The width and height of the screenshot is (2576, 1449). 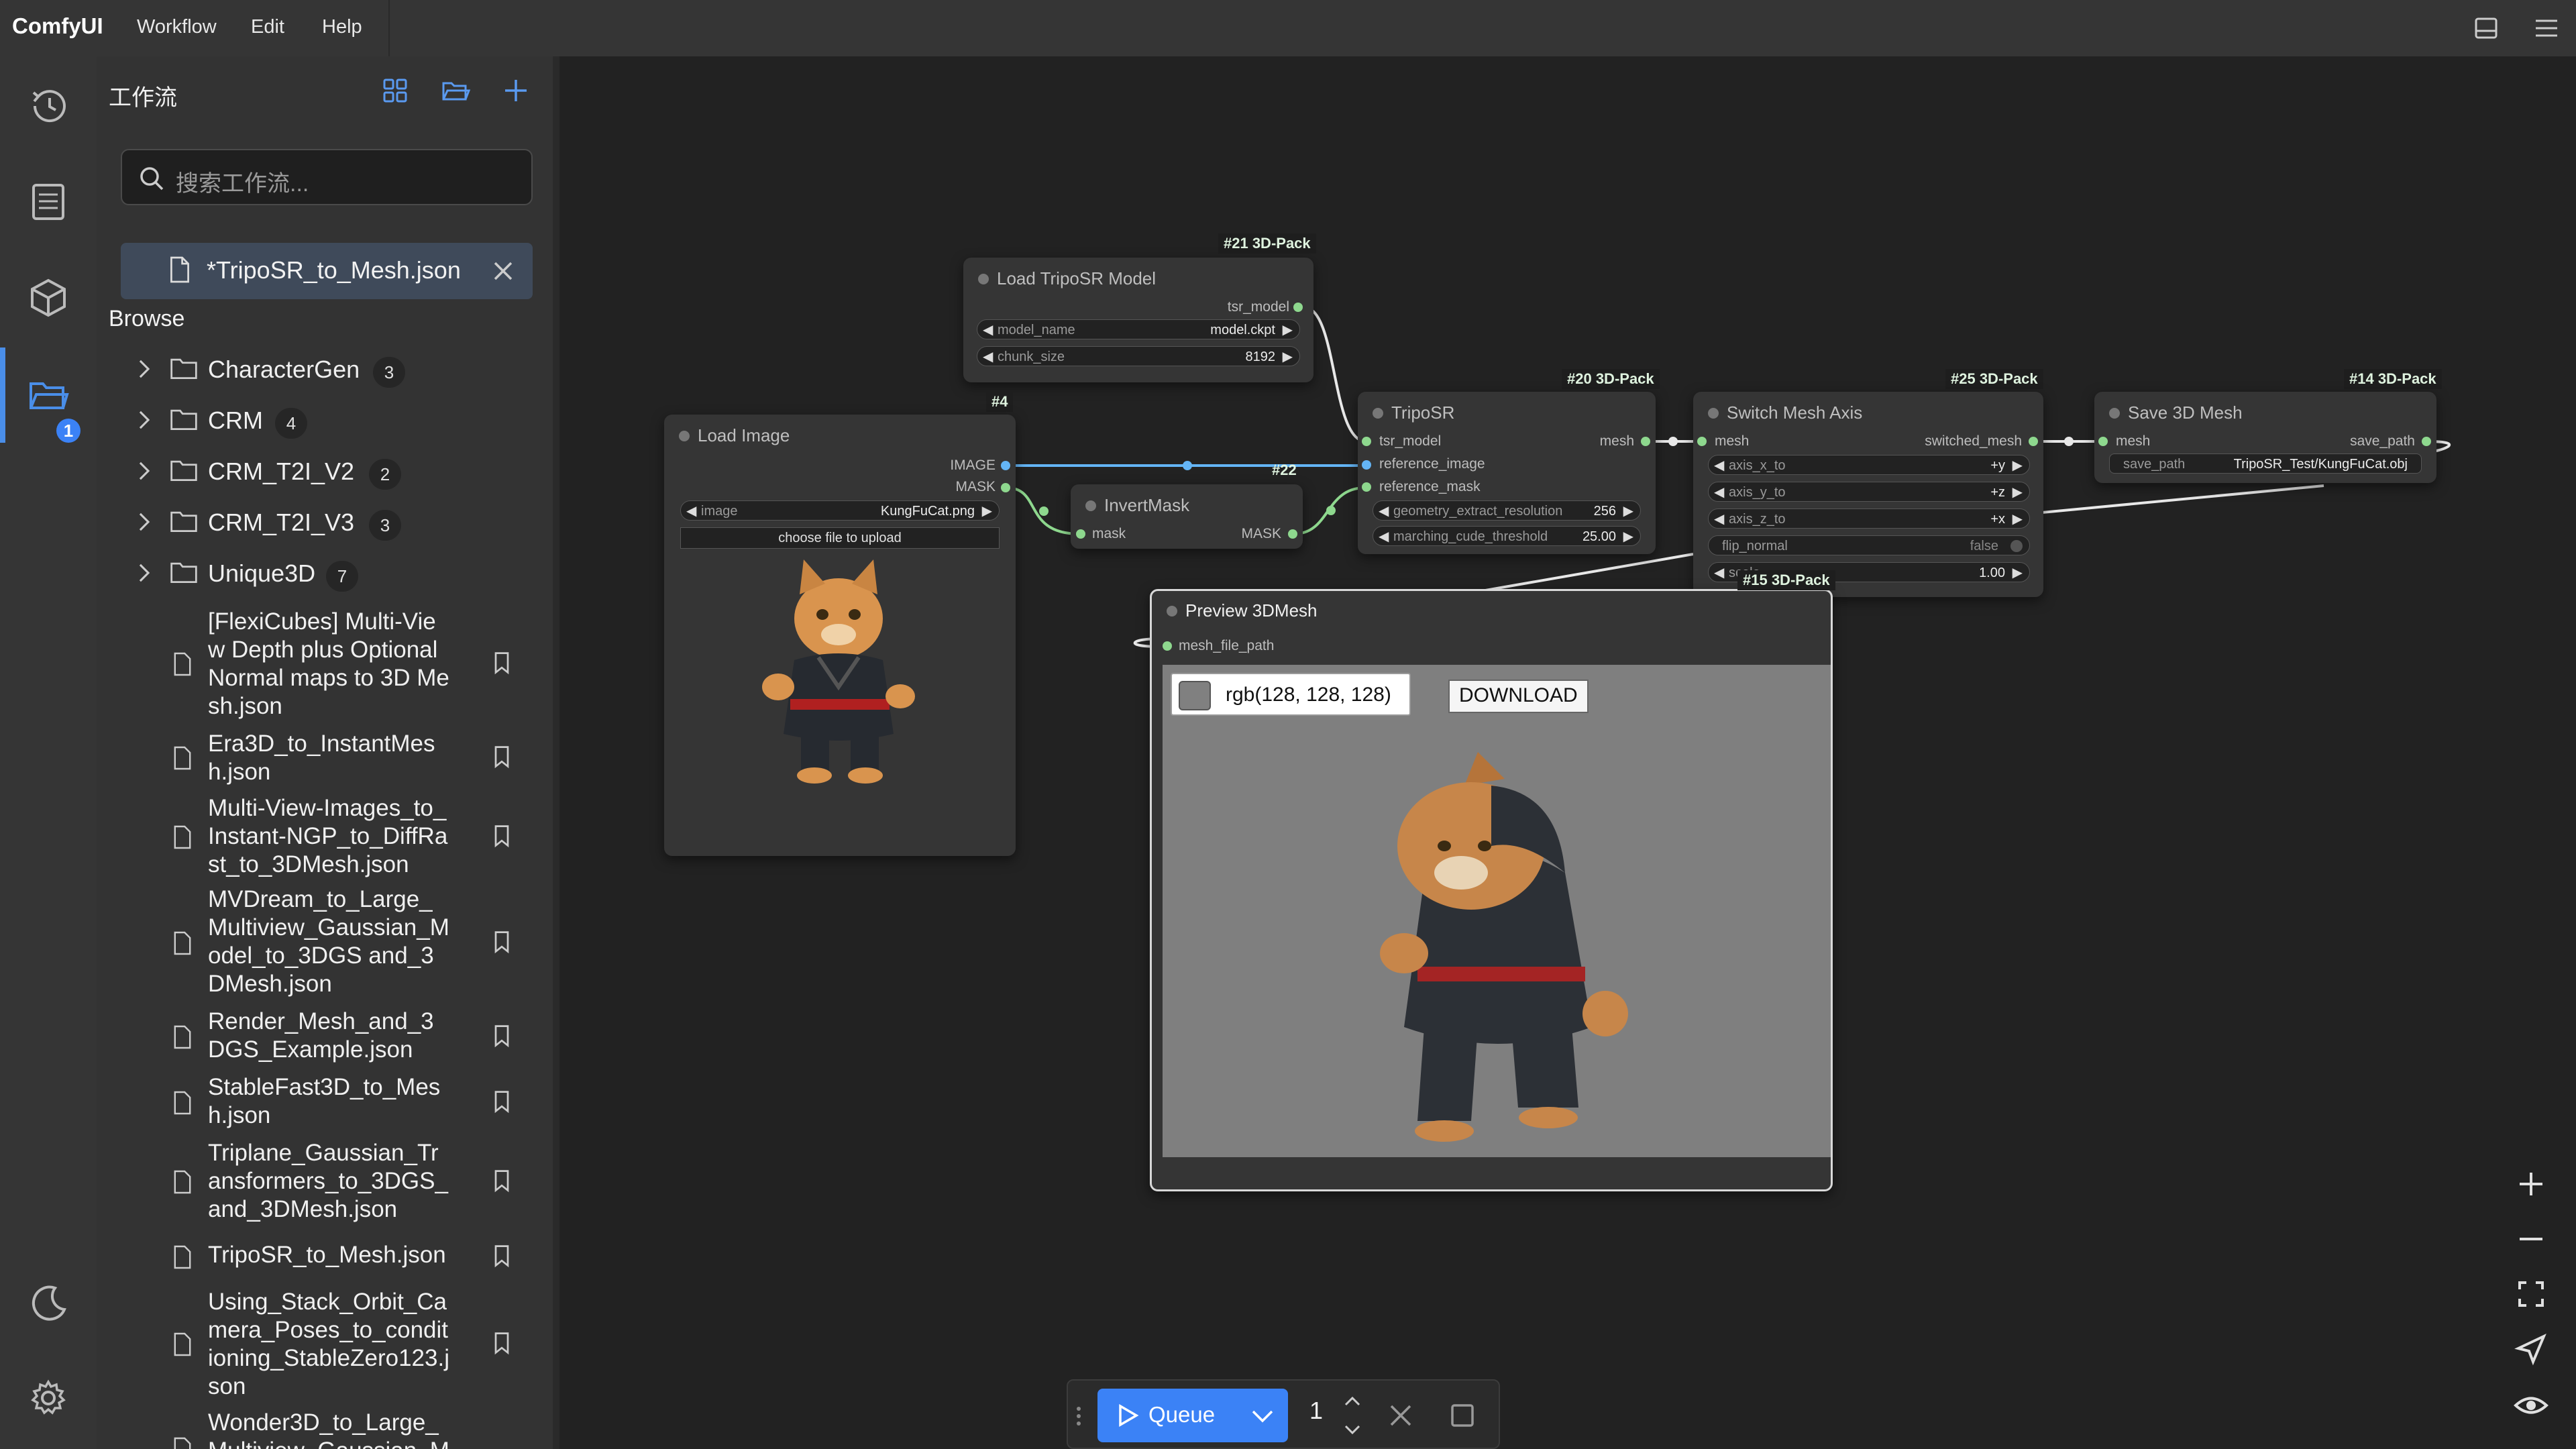 What do you see at coordinates (328, 1429) in the screenshot?
I see `workflow-file-name: Wonder3D_to_Large_Multiview_Gaussian_Mod` at bounding box center [328, 1429].